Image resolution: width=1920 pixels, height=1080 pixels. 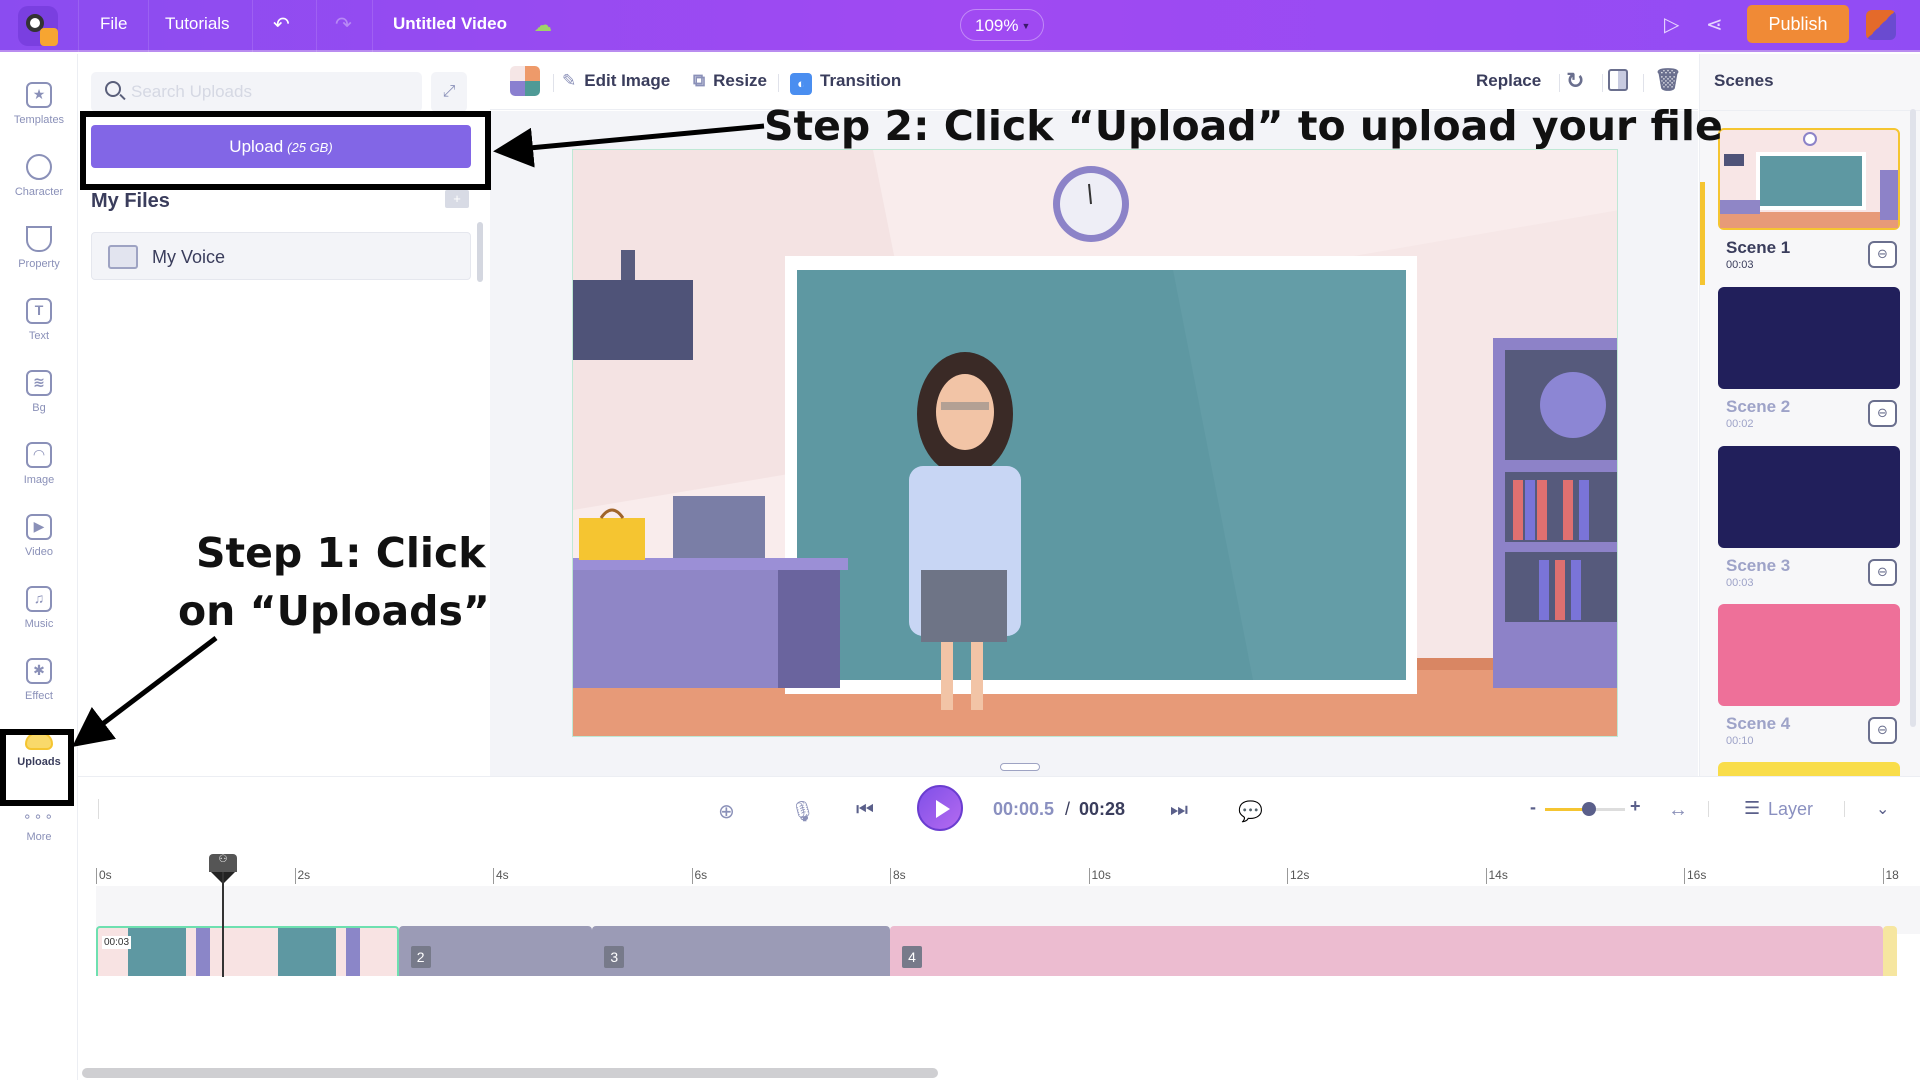 I want to click on app-logo, so click(x=38, y=26).